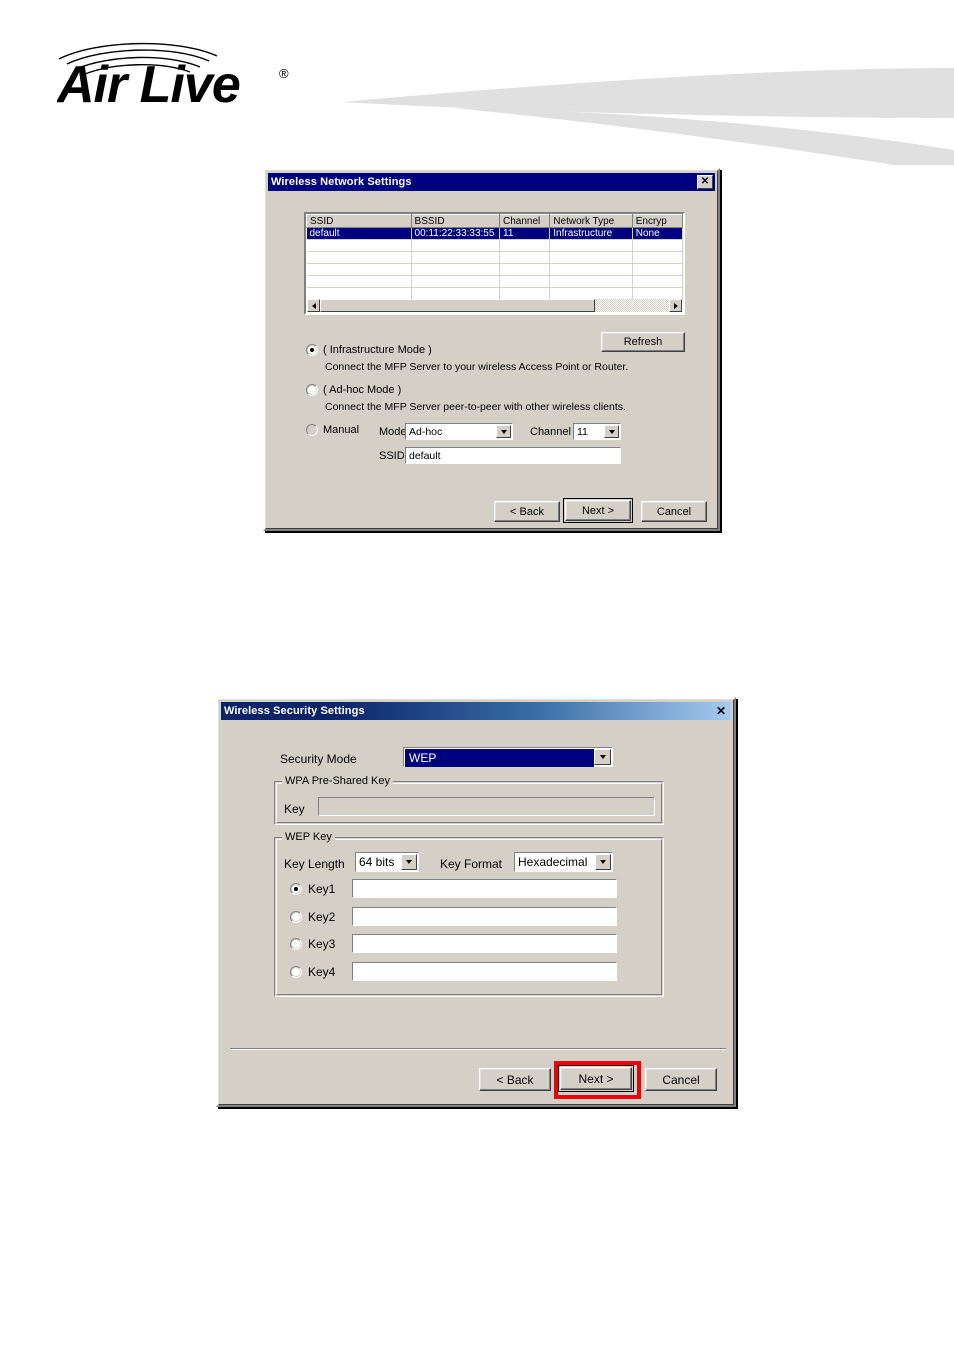 The height and width of the screenshot is (1350, 954). I want to click on footer-separator, so click(478, 1049).